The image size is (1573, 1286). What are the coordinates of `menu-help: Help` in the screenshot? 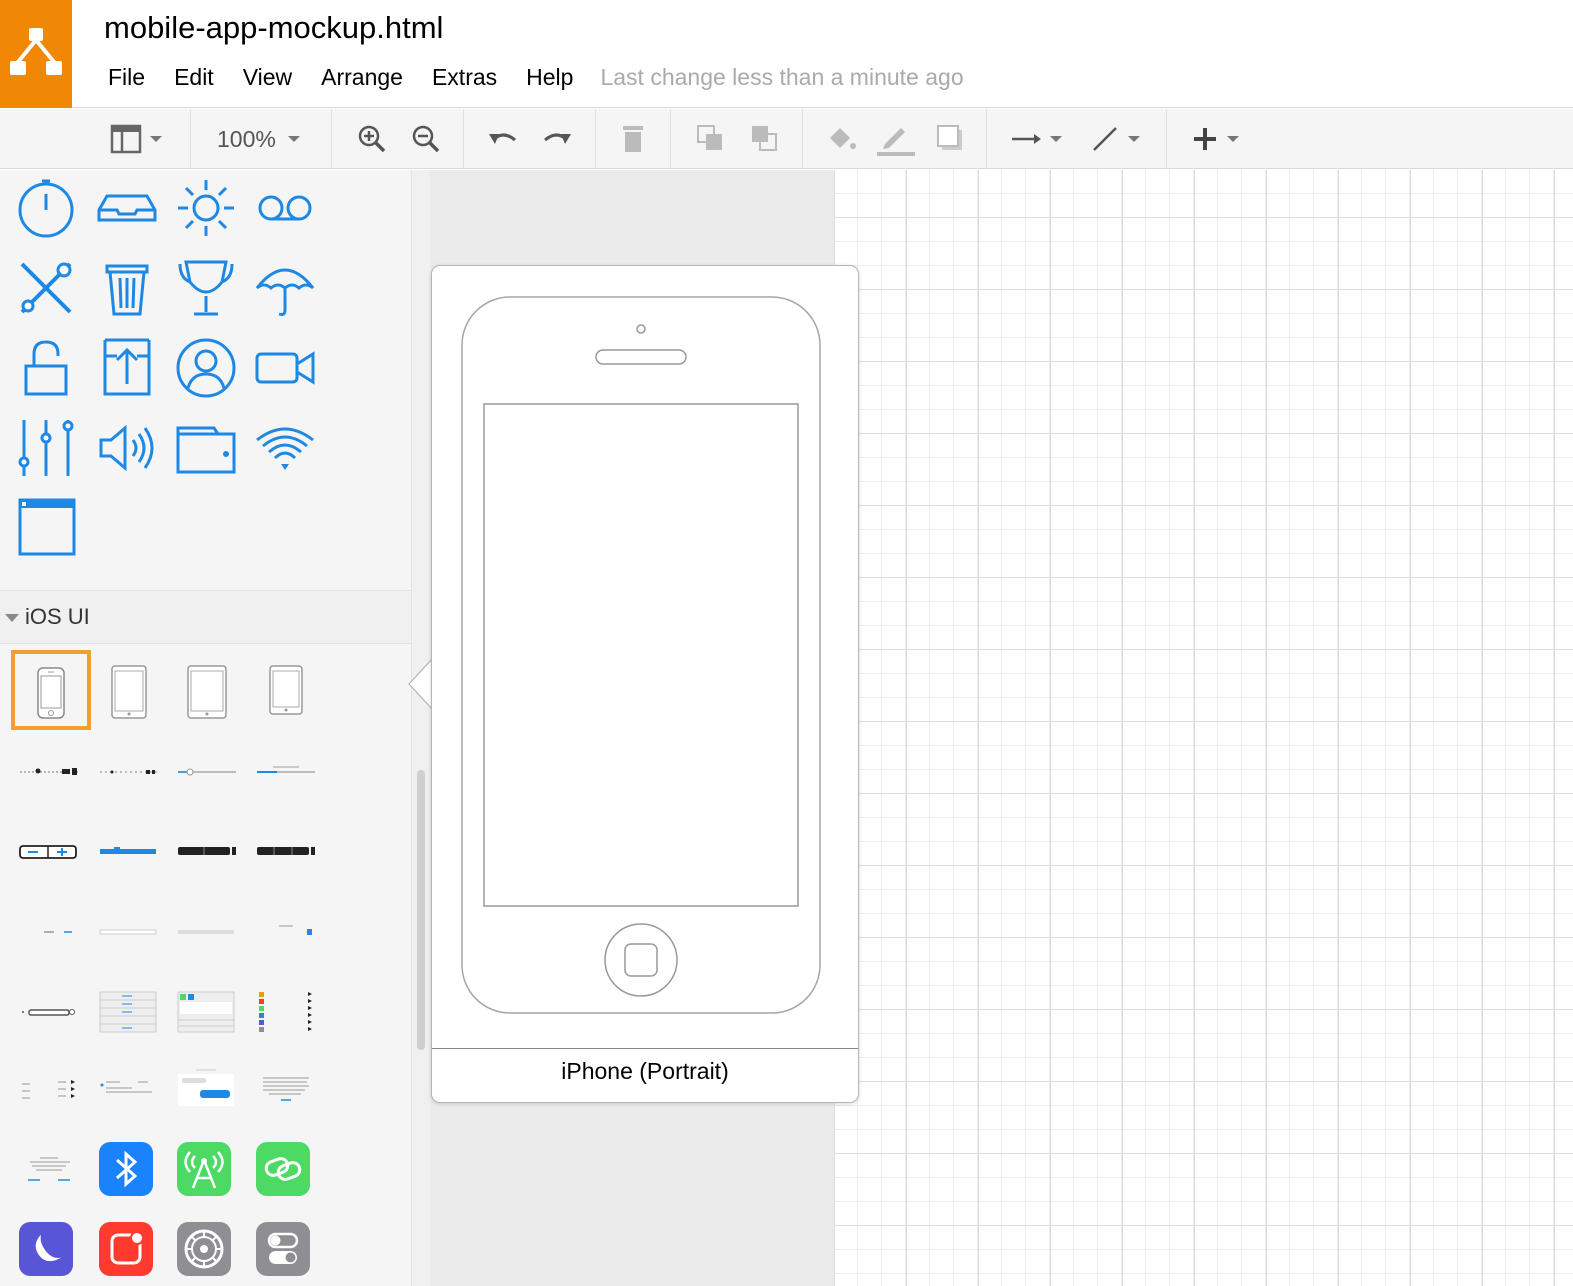 It's located at (549, 77).